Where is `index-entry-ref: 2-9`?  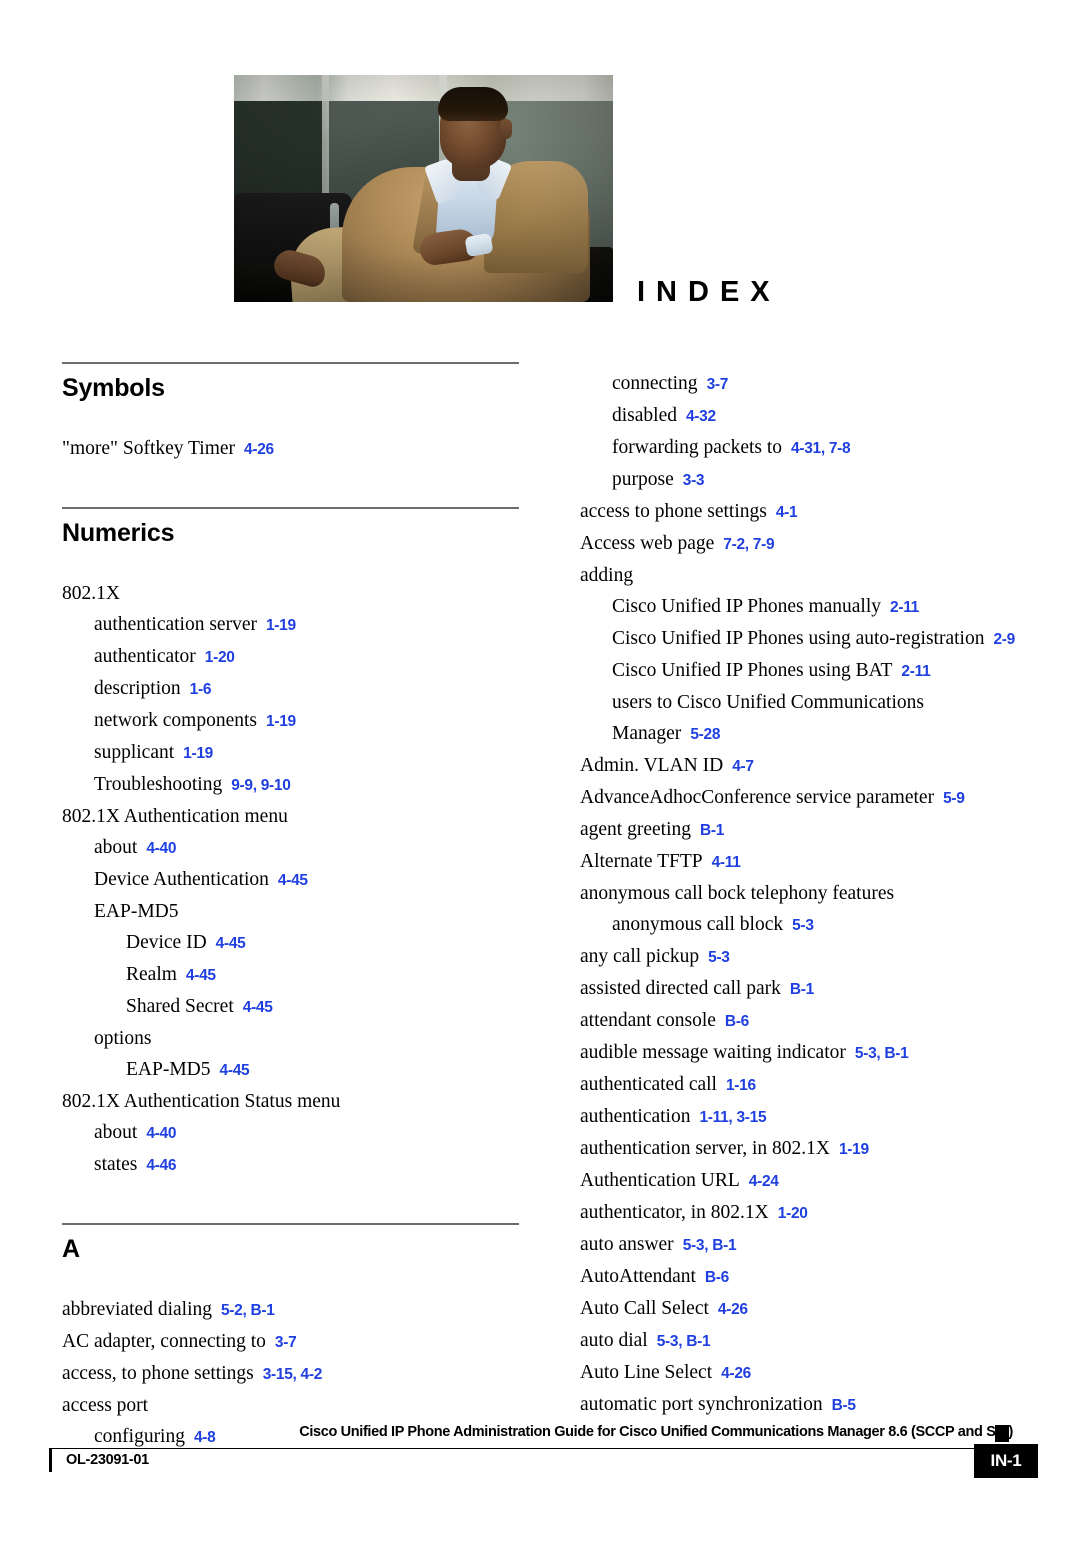
index-entry-ref: 2-9 is located at coordinates (1004, 639).